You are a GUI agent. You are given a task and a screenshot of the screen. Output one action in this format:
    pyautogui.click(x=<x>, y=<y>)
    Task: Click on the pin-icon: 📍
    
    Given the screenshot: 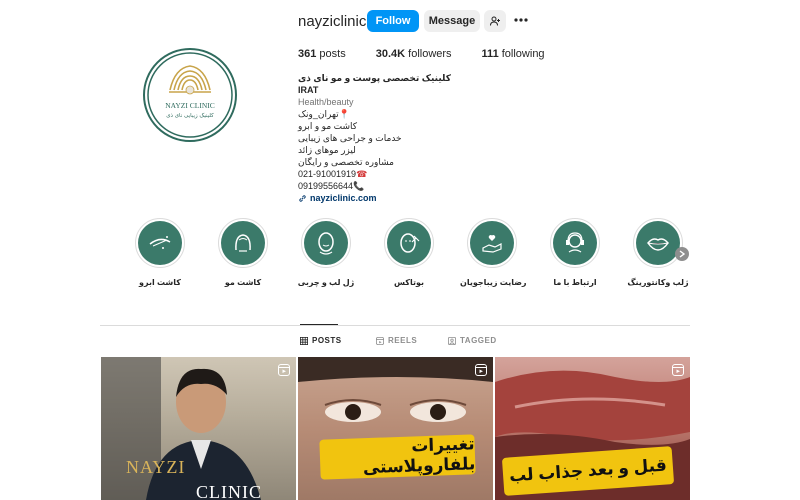 What is the action you would take?
    pyautogui.click(x=344, y=114)
    